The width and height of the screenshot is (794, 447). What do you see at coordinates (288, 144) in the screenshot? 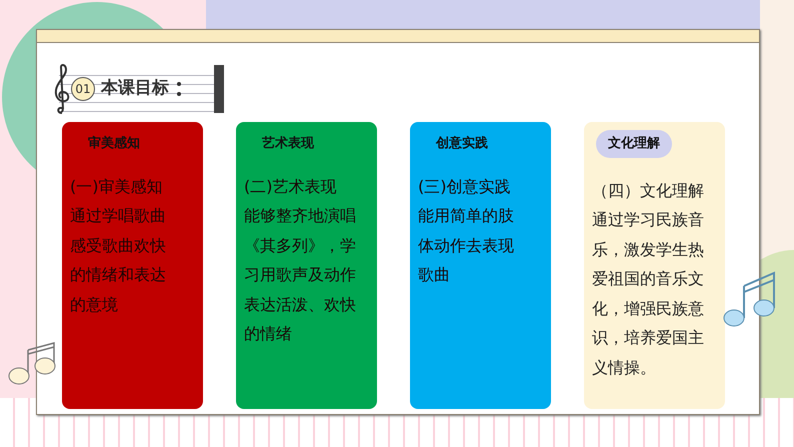
I see `card-title: 艺术表现` at bounding box center [288, 144].